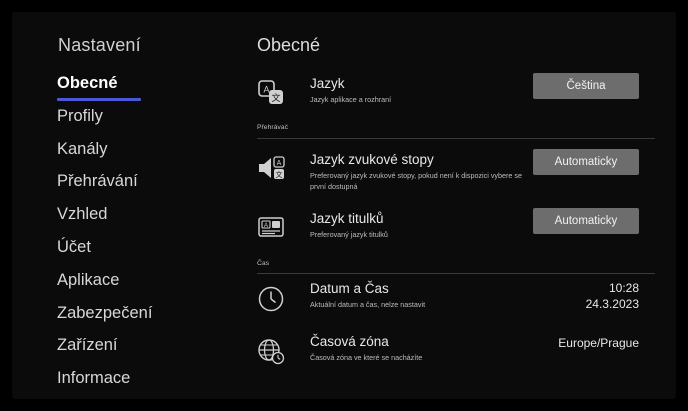  Describe the element at coordinates (104, 381) in the screenshot. I see `sidebar-item-informace: Informace` at that location.